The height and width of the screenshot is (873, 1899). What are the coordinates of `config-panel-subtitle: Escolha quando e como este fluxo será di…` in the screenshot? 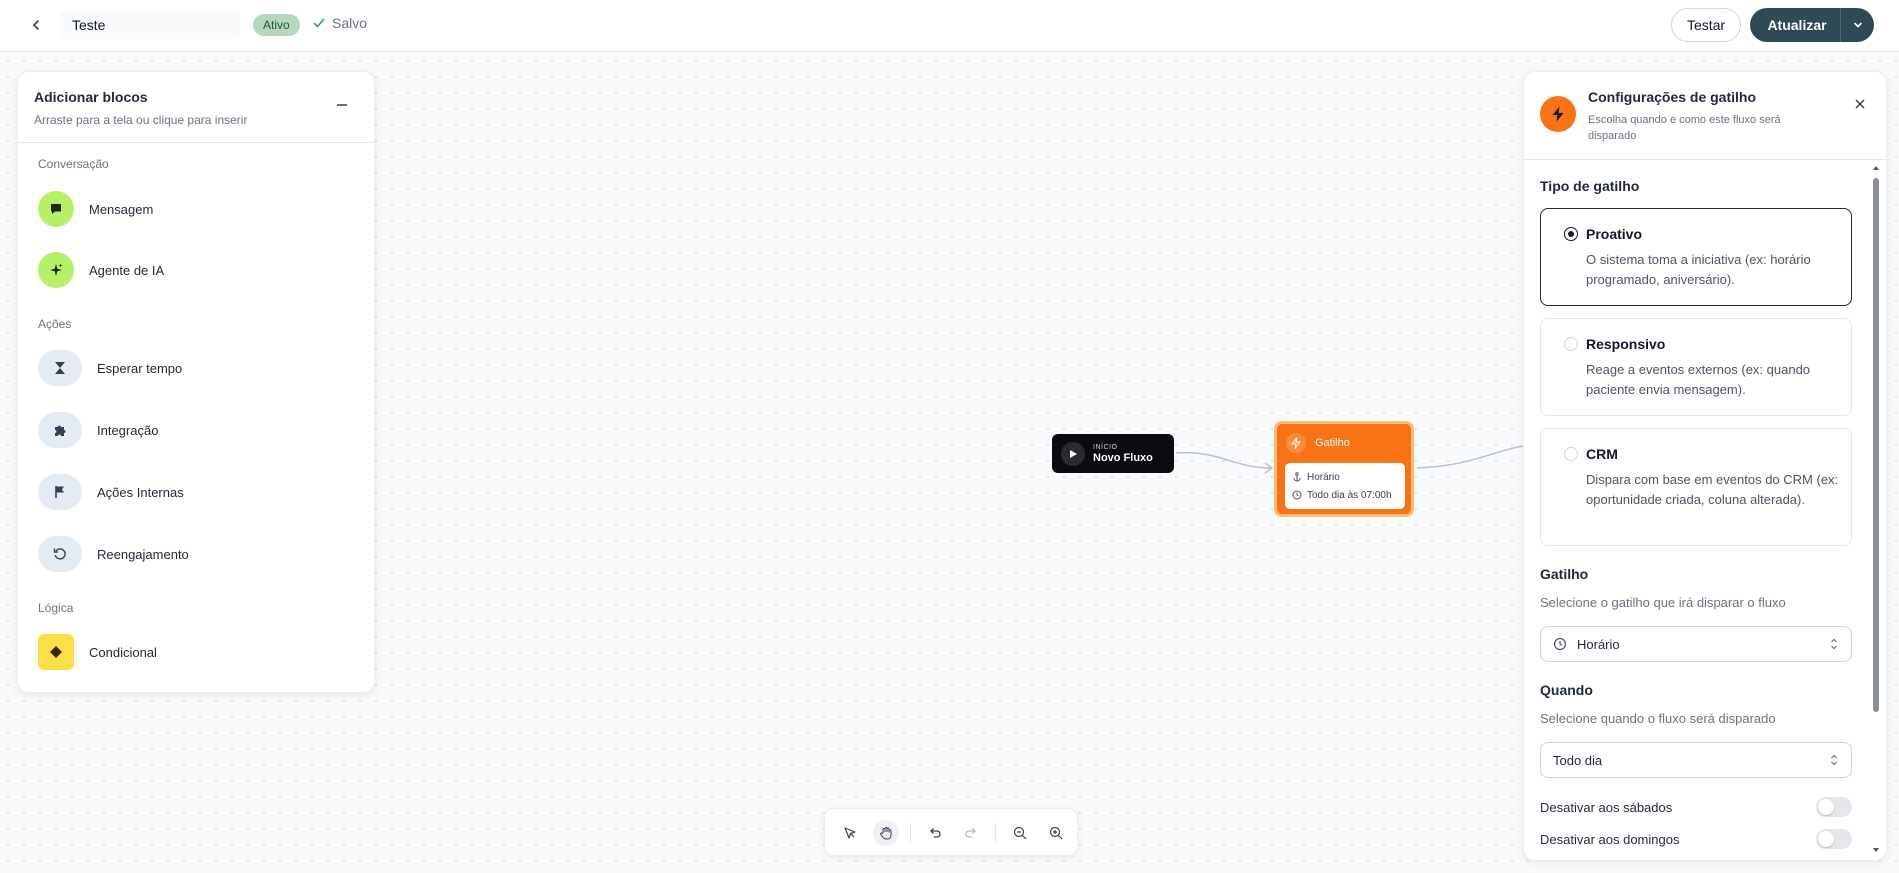 It's located at (1684, 128).